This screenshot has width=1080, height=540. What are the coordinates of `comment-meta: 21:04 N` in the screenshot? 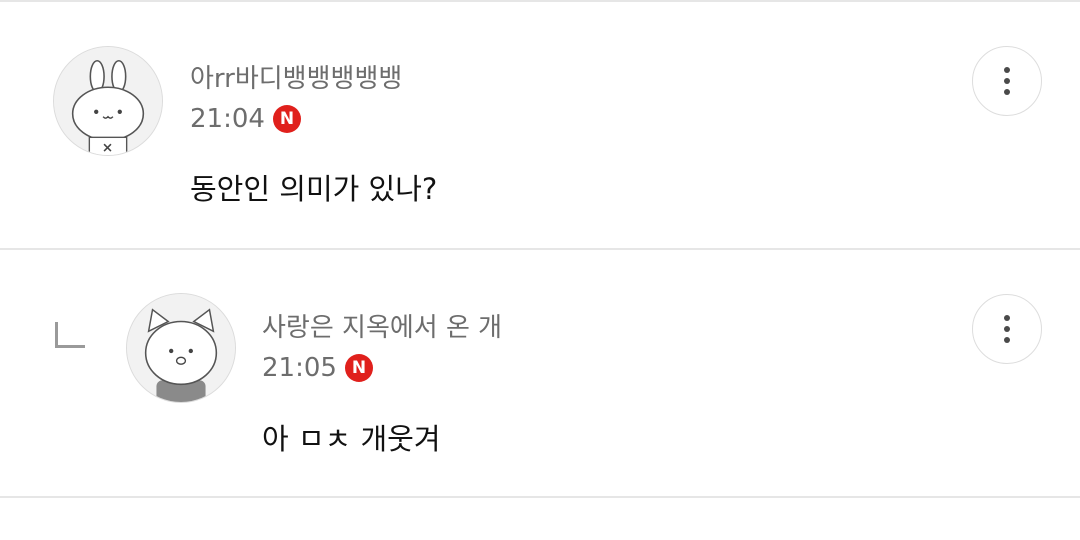 It's located at (245, 119).